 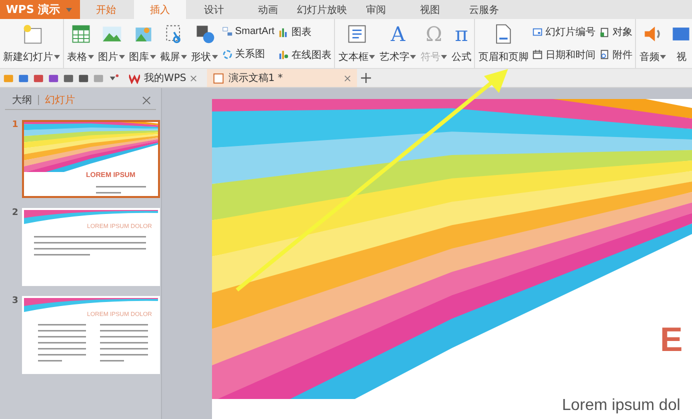 I want to click on panel-tab: 大纲, so click(x=22, y=100).